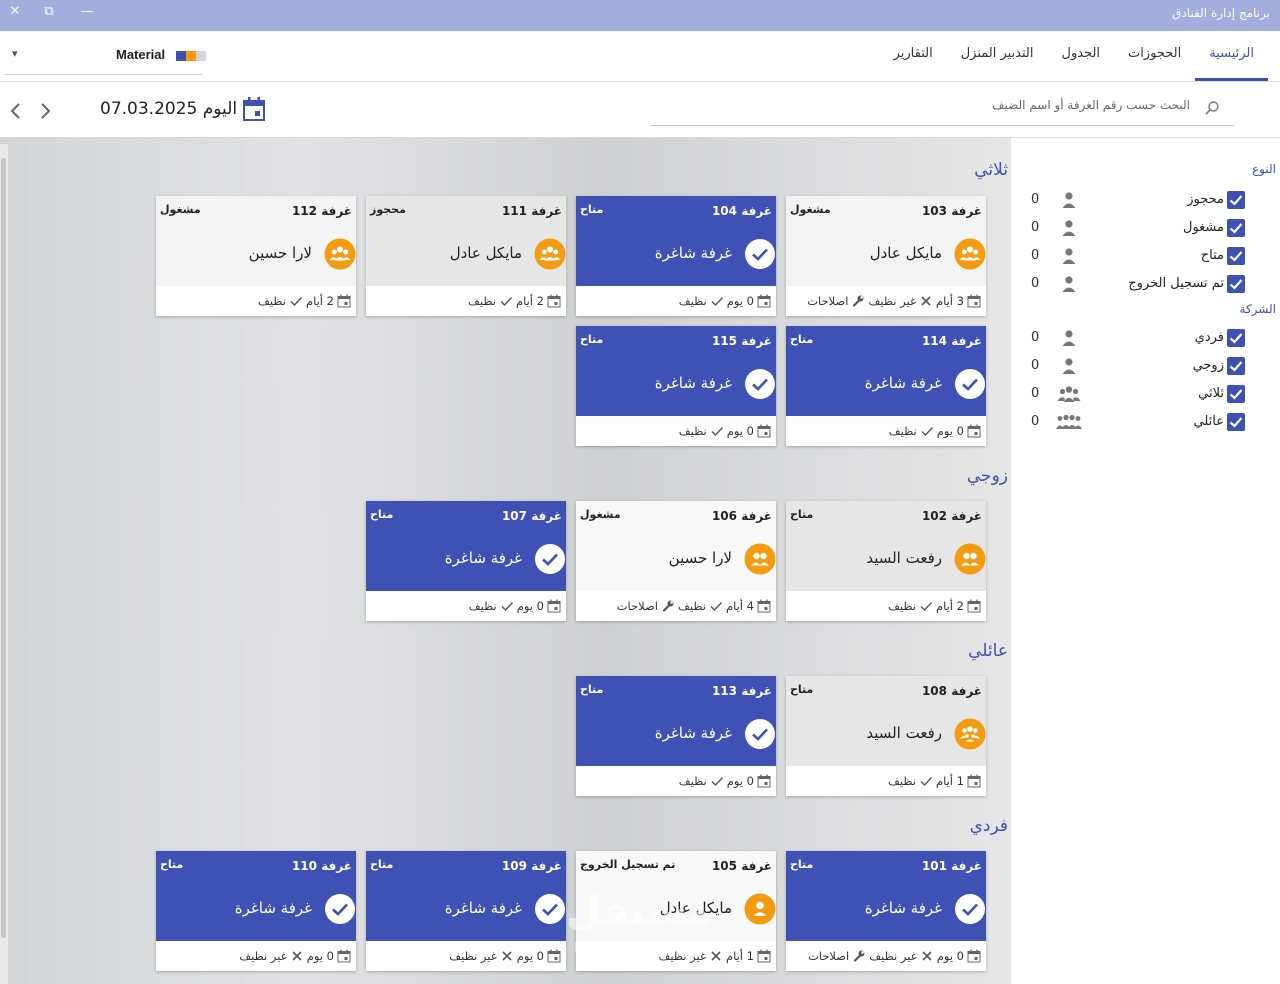 The height and width of the screenshot is (984, 1280). Describe the element at coordinates (15, 11) in the screenshot. I see `close-icon: ✕` at that location.